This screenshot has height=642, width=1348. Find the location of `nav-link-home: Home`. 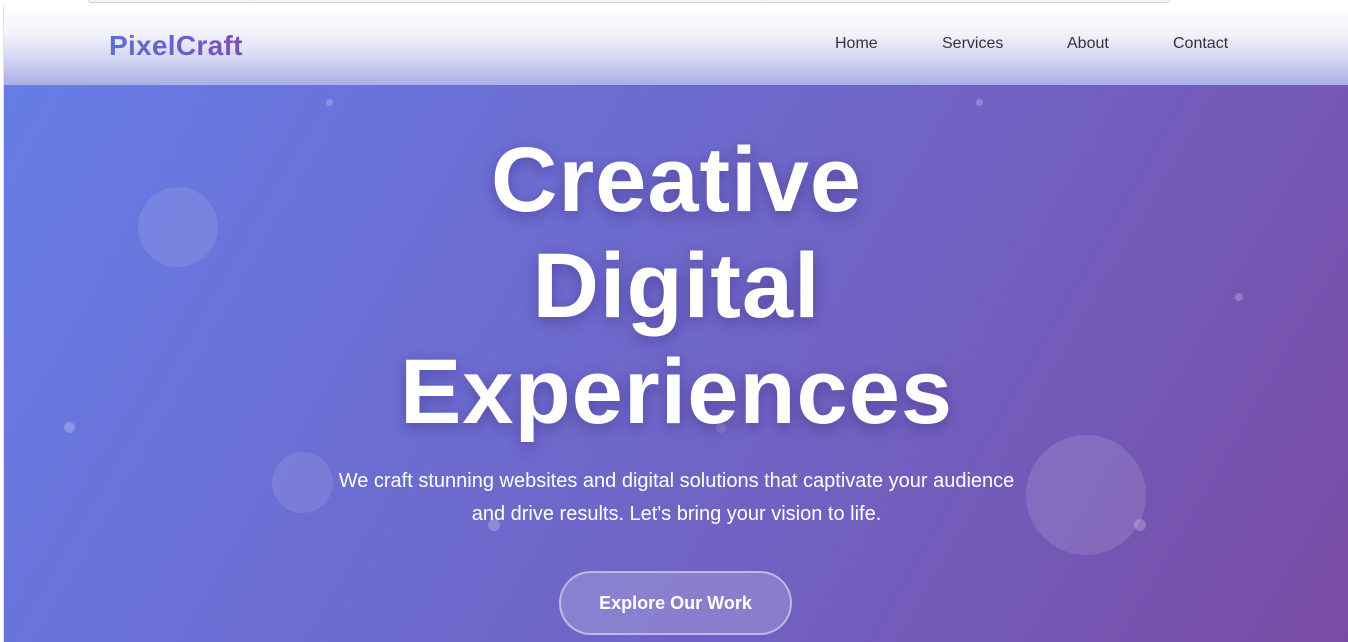

nav-link-home: Home is located at coordinates (856, 44).